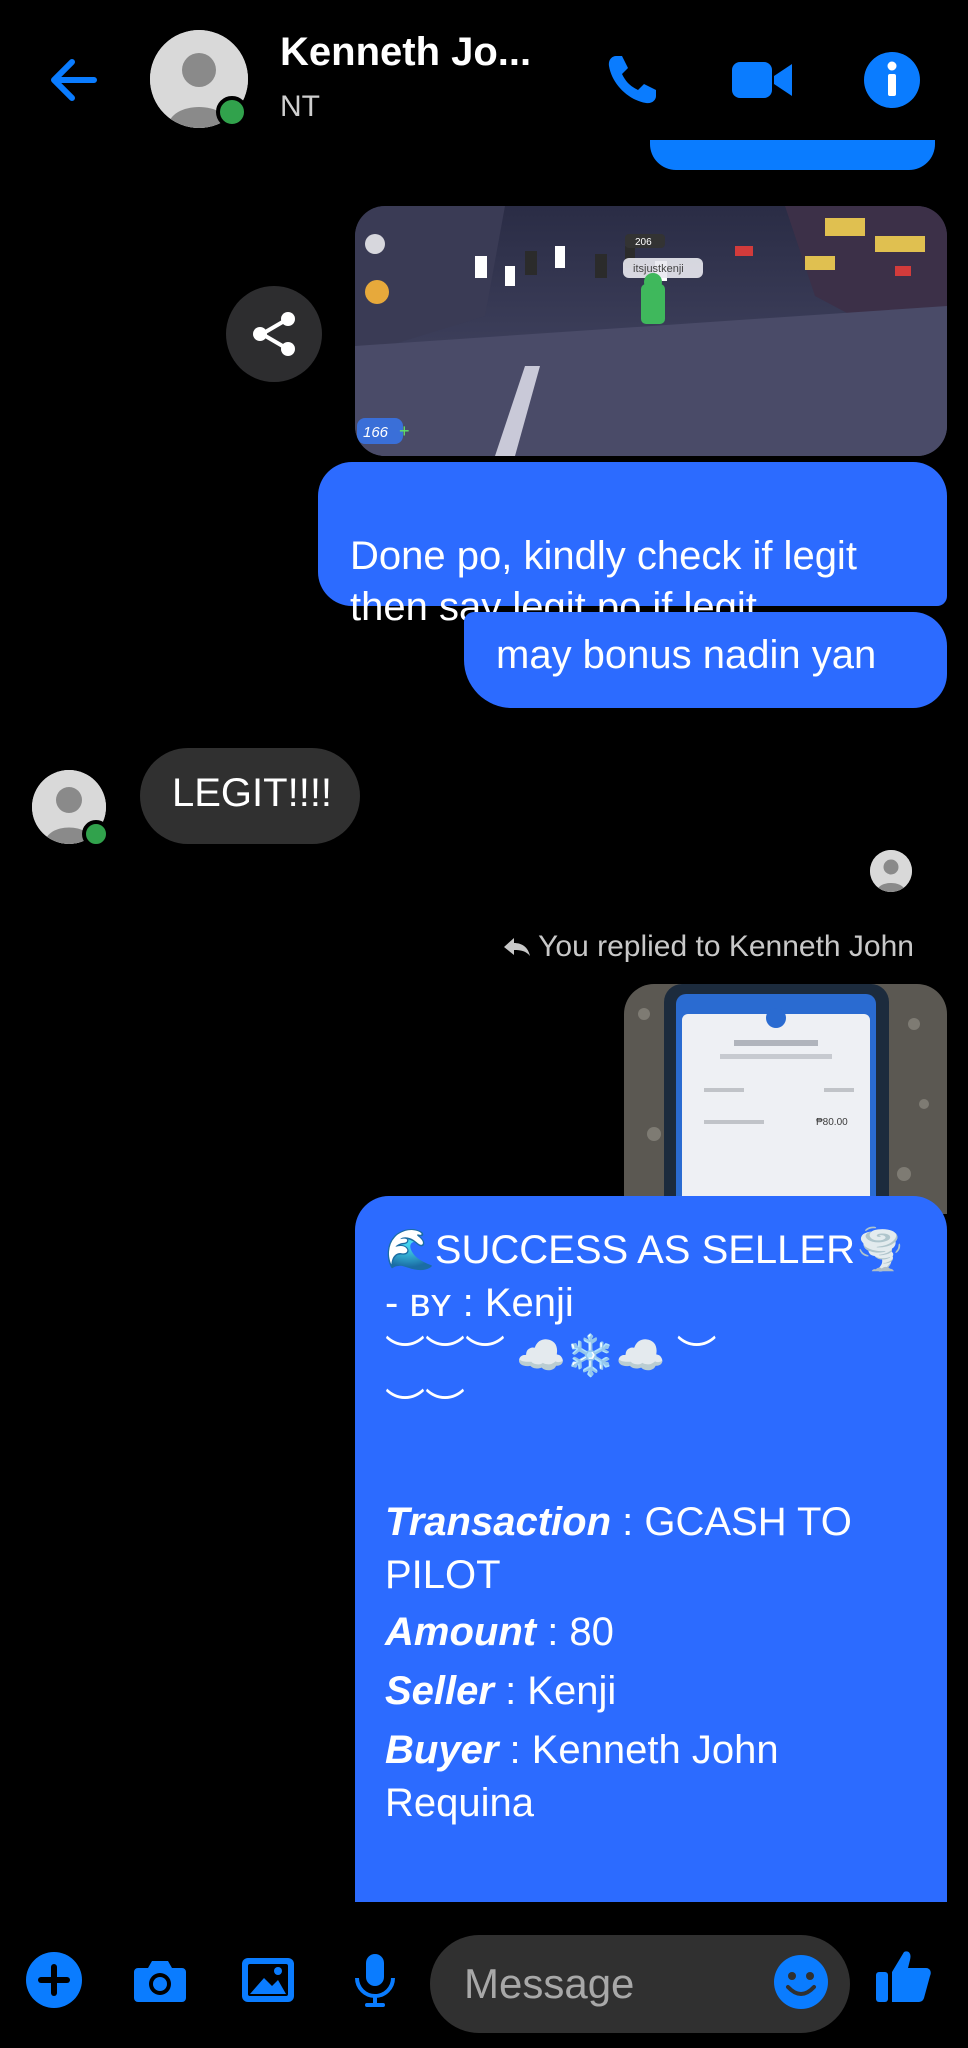 This screenshot has height=2048, width=968. Describe the element at coordinates (549, 1983) in the screenshot. I see `message-placeholder: Message` at that location.